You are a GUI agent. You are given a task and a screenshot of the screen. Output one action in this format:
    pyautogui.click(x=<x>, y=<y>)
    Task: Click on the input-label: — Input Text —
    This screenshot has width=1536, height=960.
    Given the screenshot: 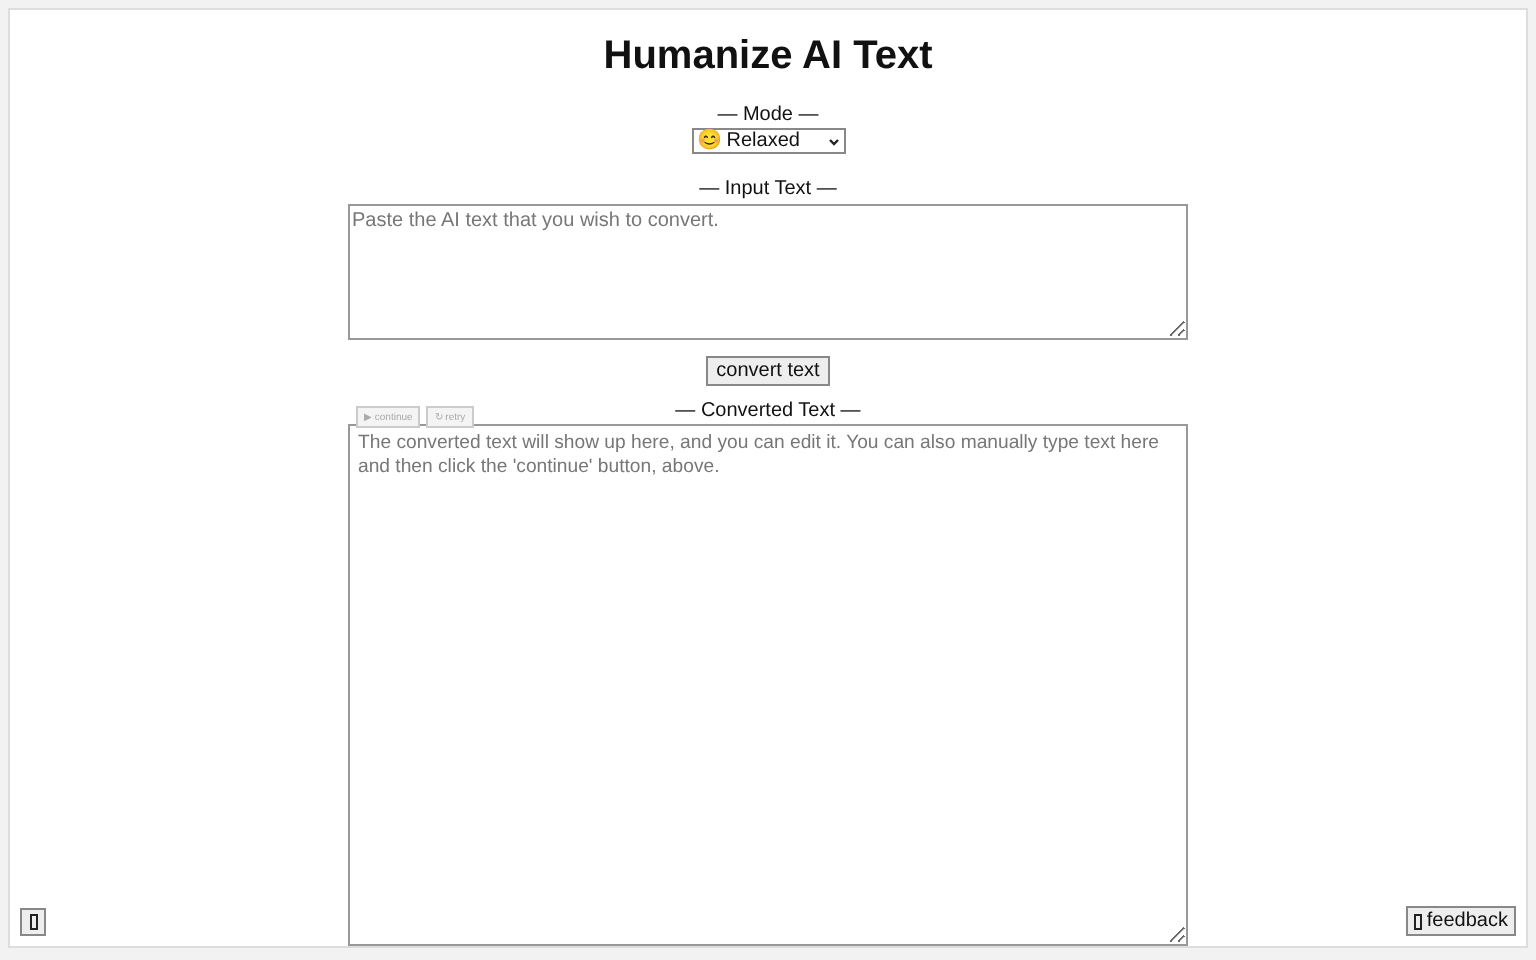 What is the action you would take?
    pyautogui.click(x=768, y=190)
    